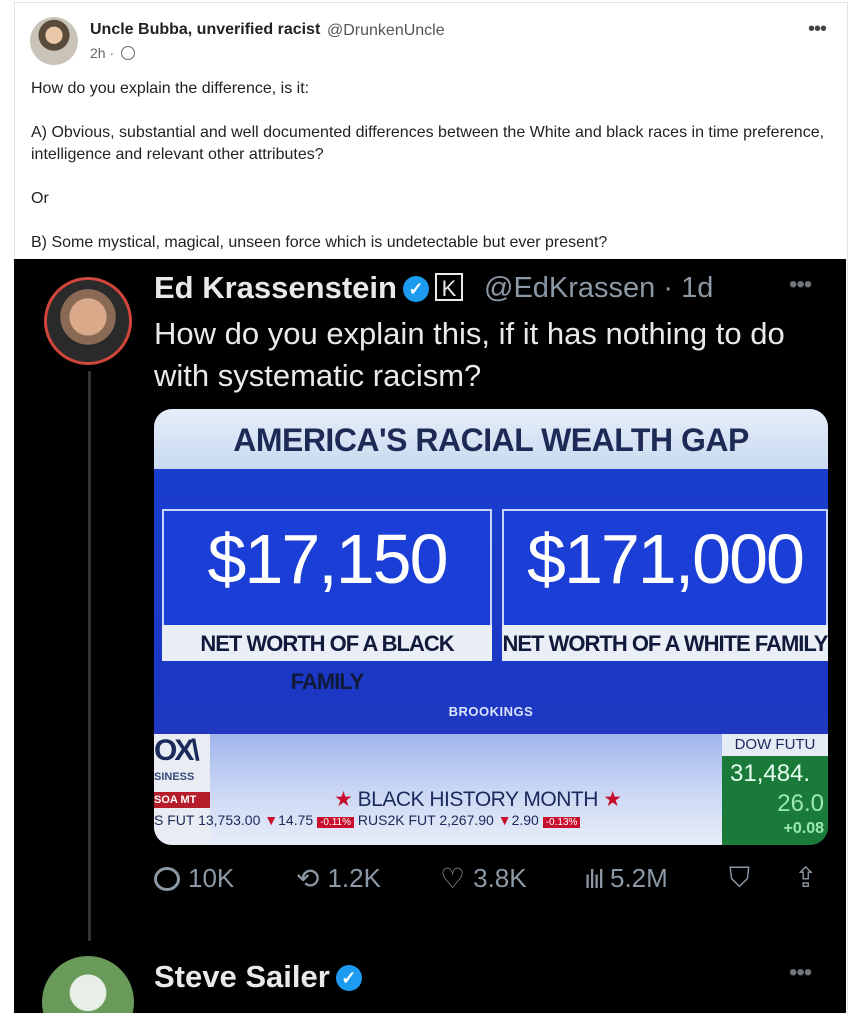 Image resolution: width=861 pixels, height=1014 pixels. What do you see at coordinates (800, 972) in the screenshot?
I see `next-reply-more-icon: •••` at bounding box center [800, 972].